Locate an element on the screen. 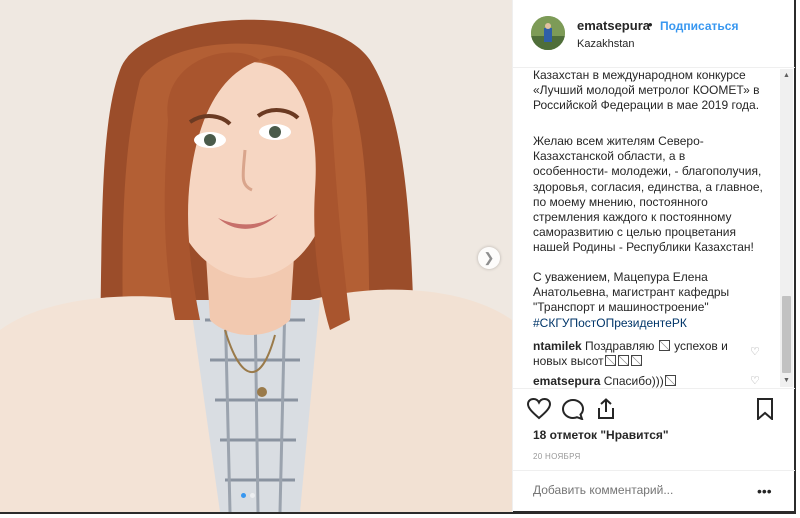 This screenshot has width=800, height=518. post-header: ematsepura • Подписаться Kazakhstan is located at coordinates (654, 34).